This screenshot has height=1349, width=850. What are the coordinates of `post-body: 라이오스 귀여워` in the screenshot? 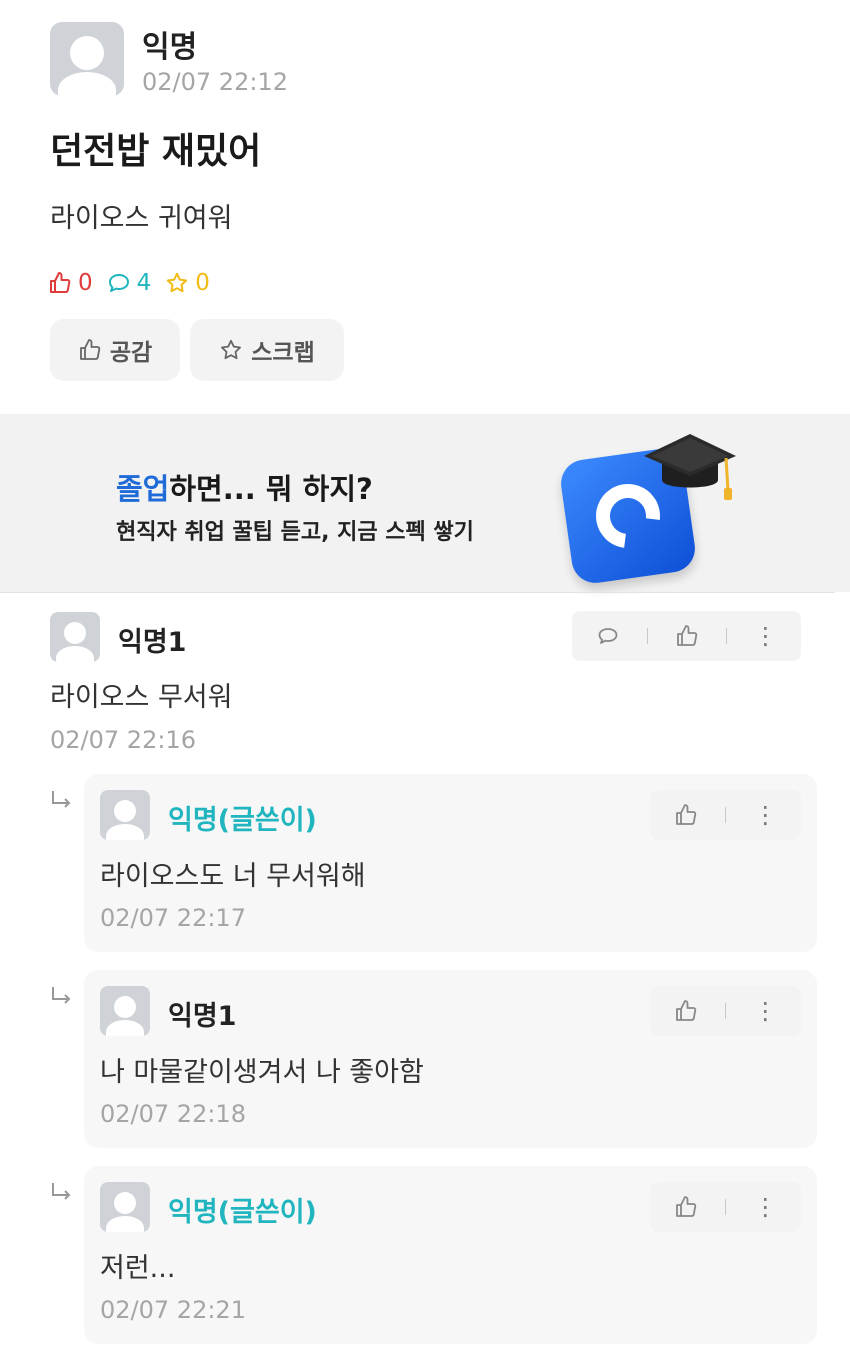 It's located at (141, 218).